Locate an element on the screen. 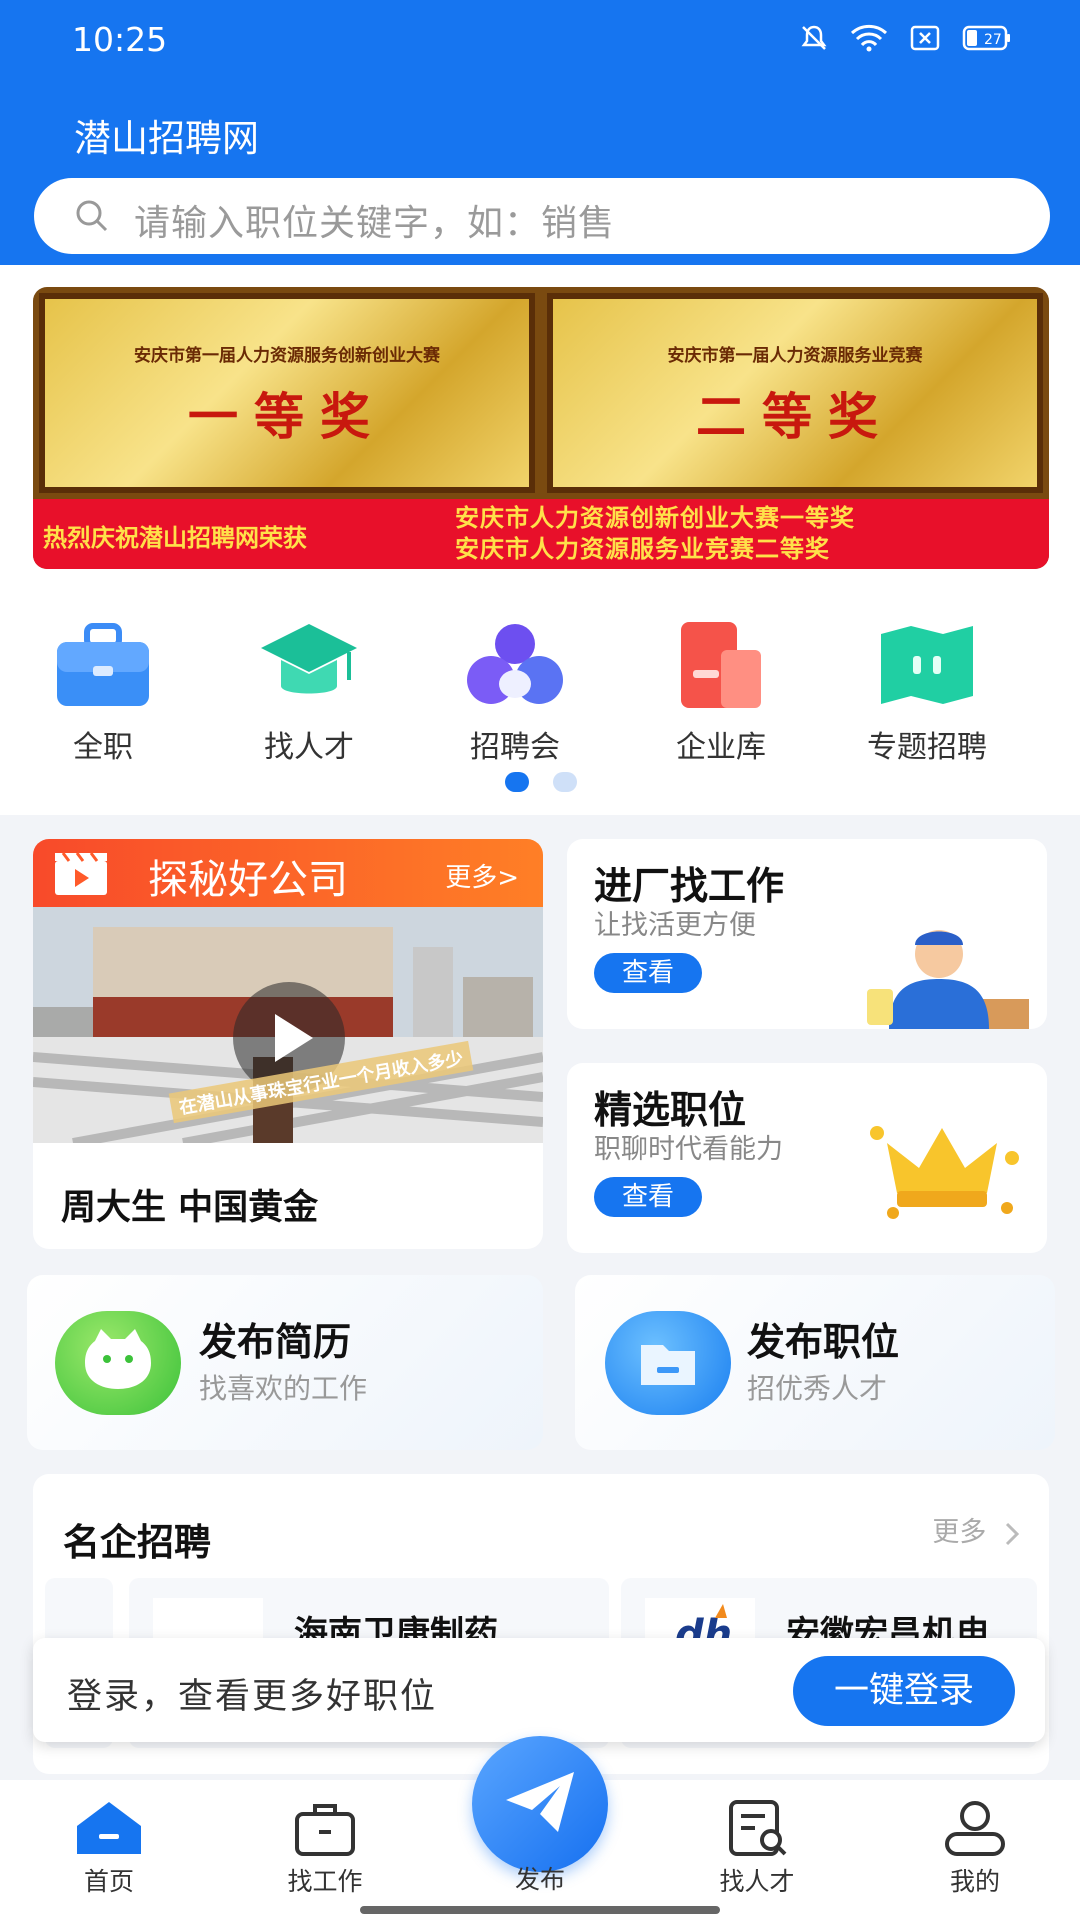 This screenshot has width=1080, height=1920. publish-fab-button is located at coordinates (540, 1804).